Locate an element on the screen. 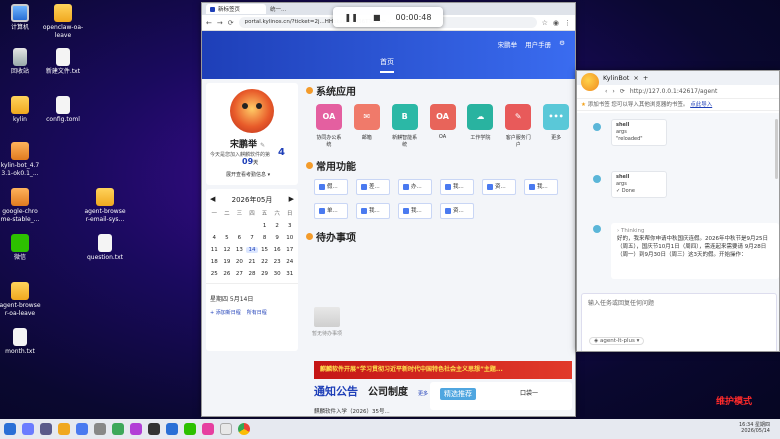 The image size is (780, 439). calendar-day: 23 is located at coordinates (277, 262).